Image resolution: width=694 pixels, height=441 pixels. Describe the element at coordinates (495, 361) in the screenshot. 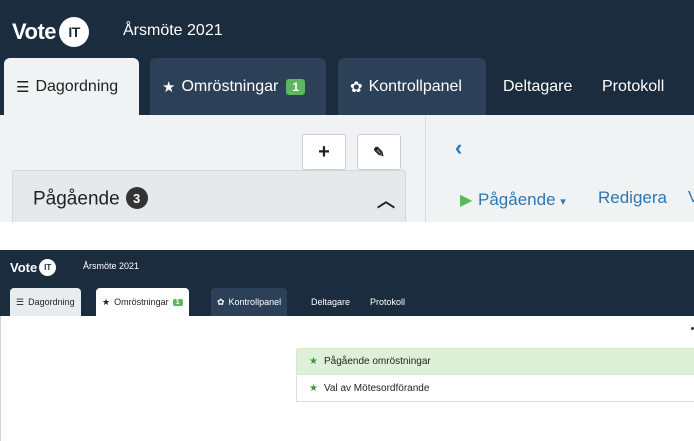

I see `poll-list-header: ★ Pågående omröstningar` at that location.